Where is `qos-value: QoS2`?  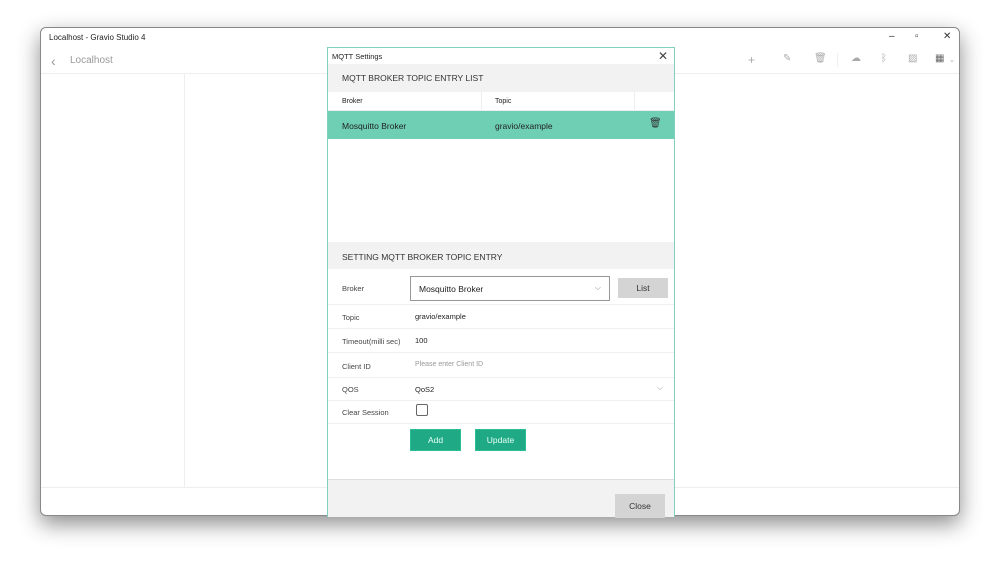
qos-value: QoS2 is located at coordinates (425, 389).